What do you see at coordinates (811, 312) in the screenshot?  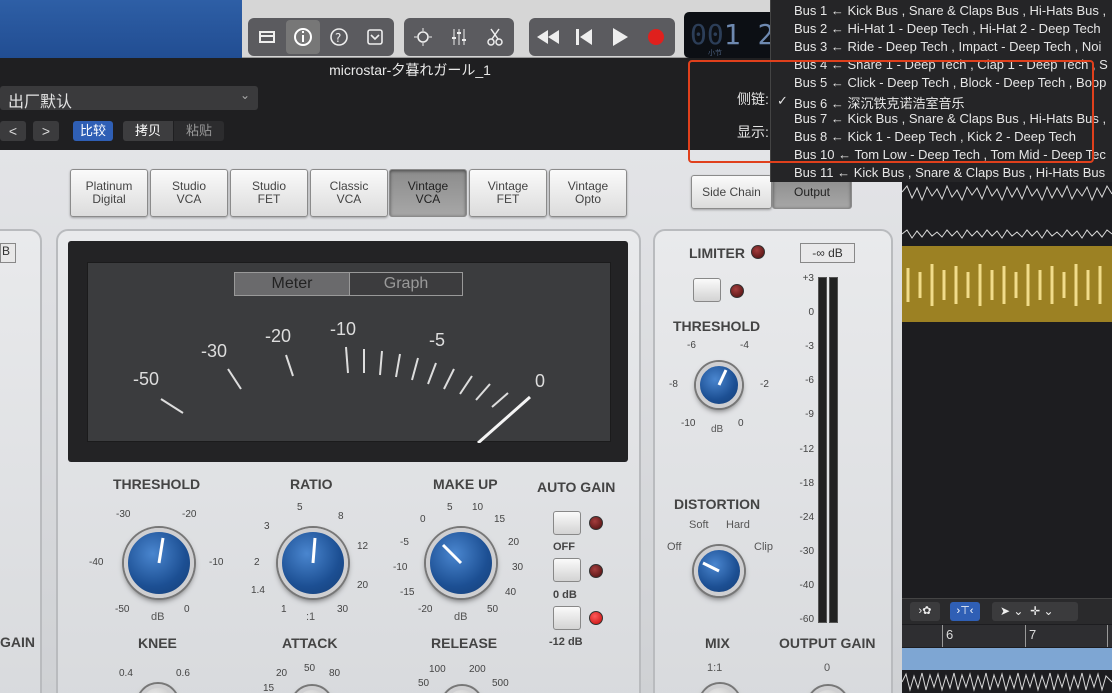 I see `output-meter-tick: 0` at bounding box center [811, 312].